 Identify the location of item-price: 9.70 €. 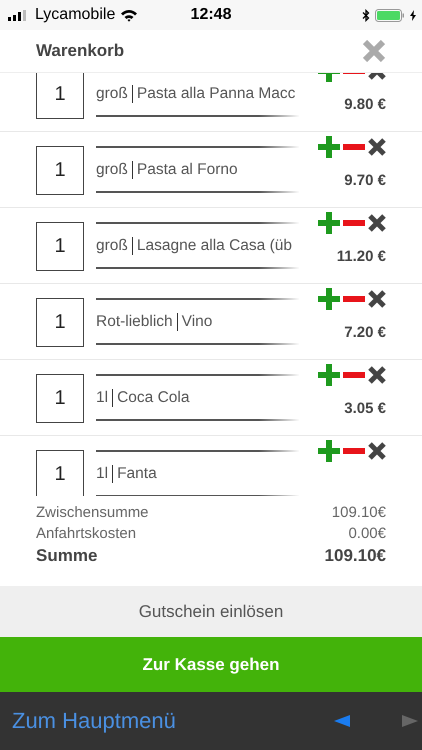
(365, 180).